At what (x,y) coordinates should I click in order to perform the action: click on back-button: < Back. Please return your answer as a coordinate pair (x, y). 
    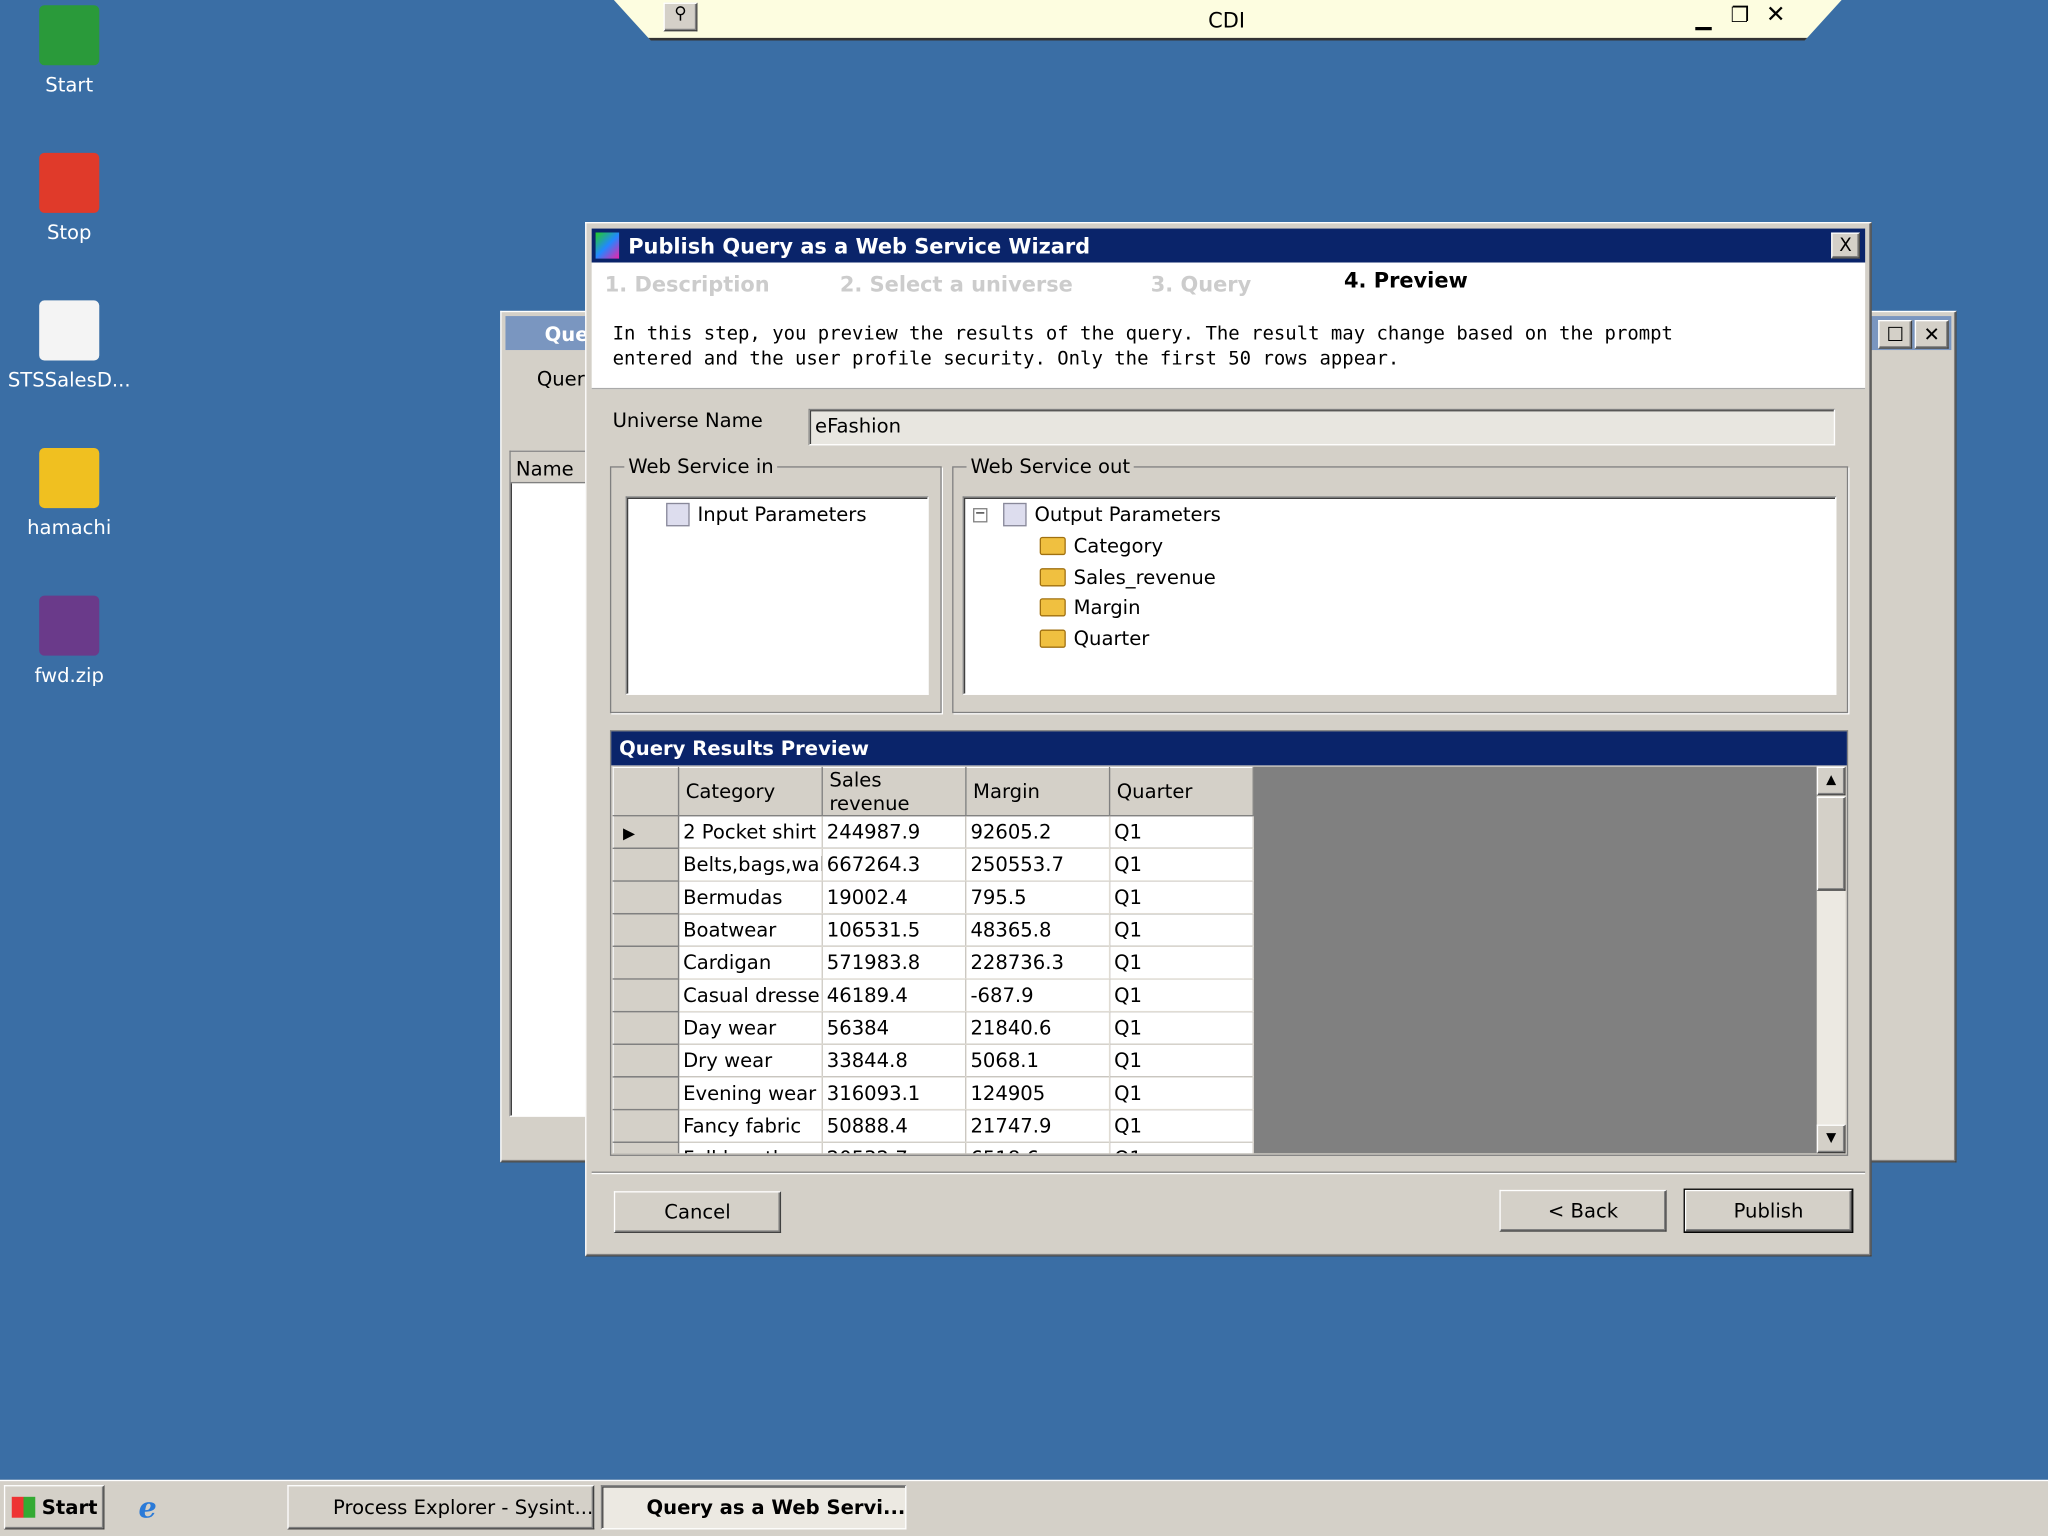
    Looking at the image, I should click on (1583, 1210).